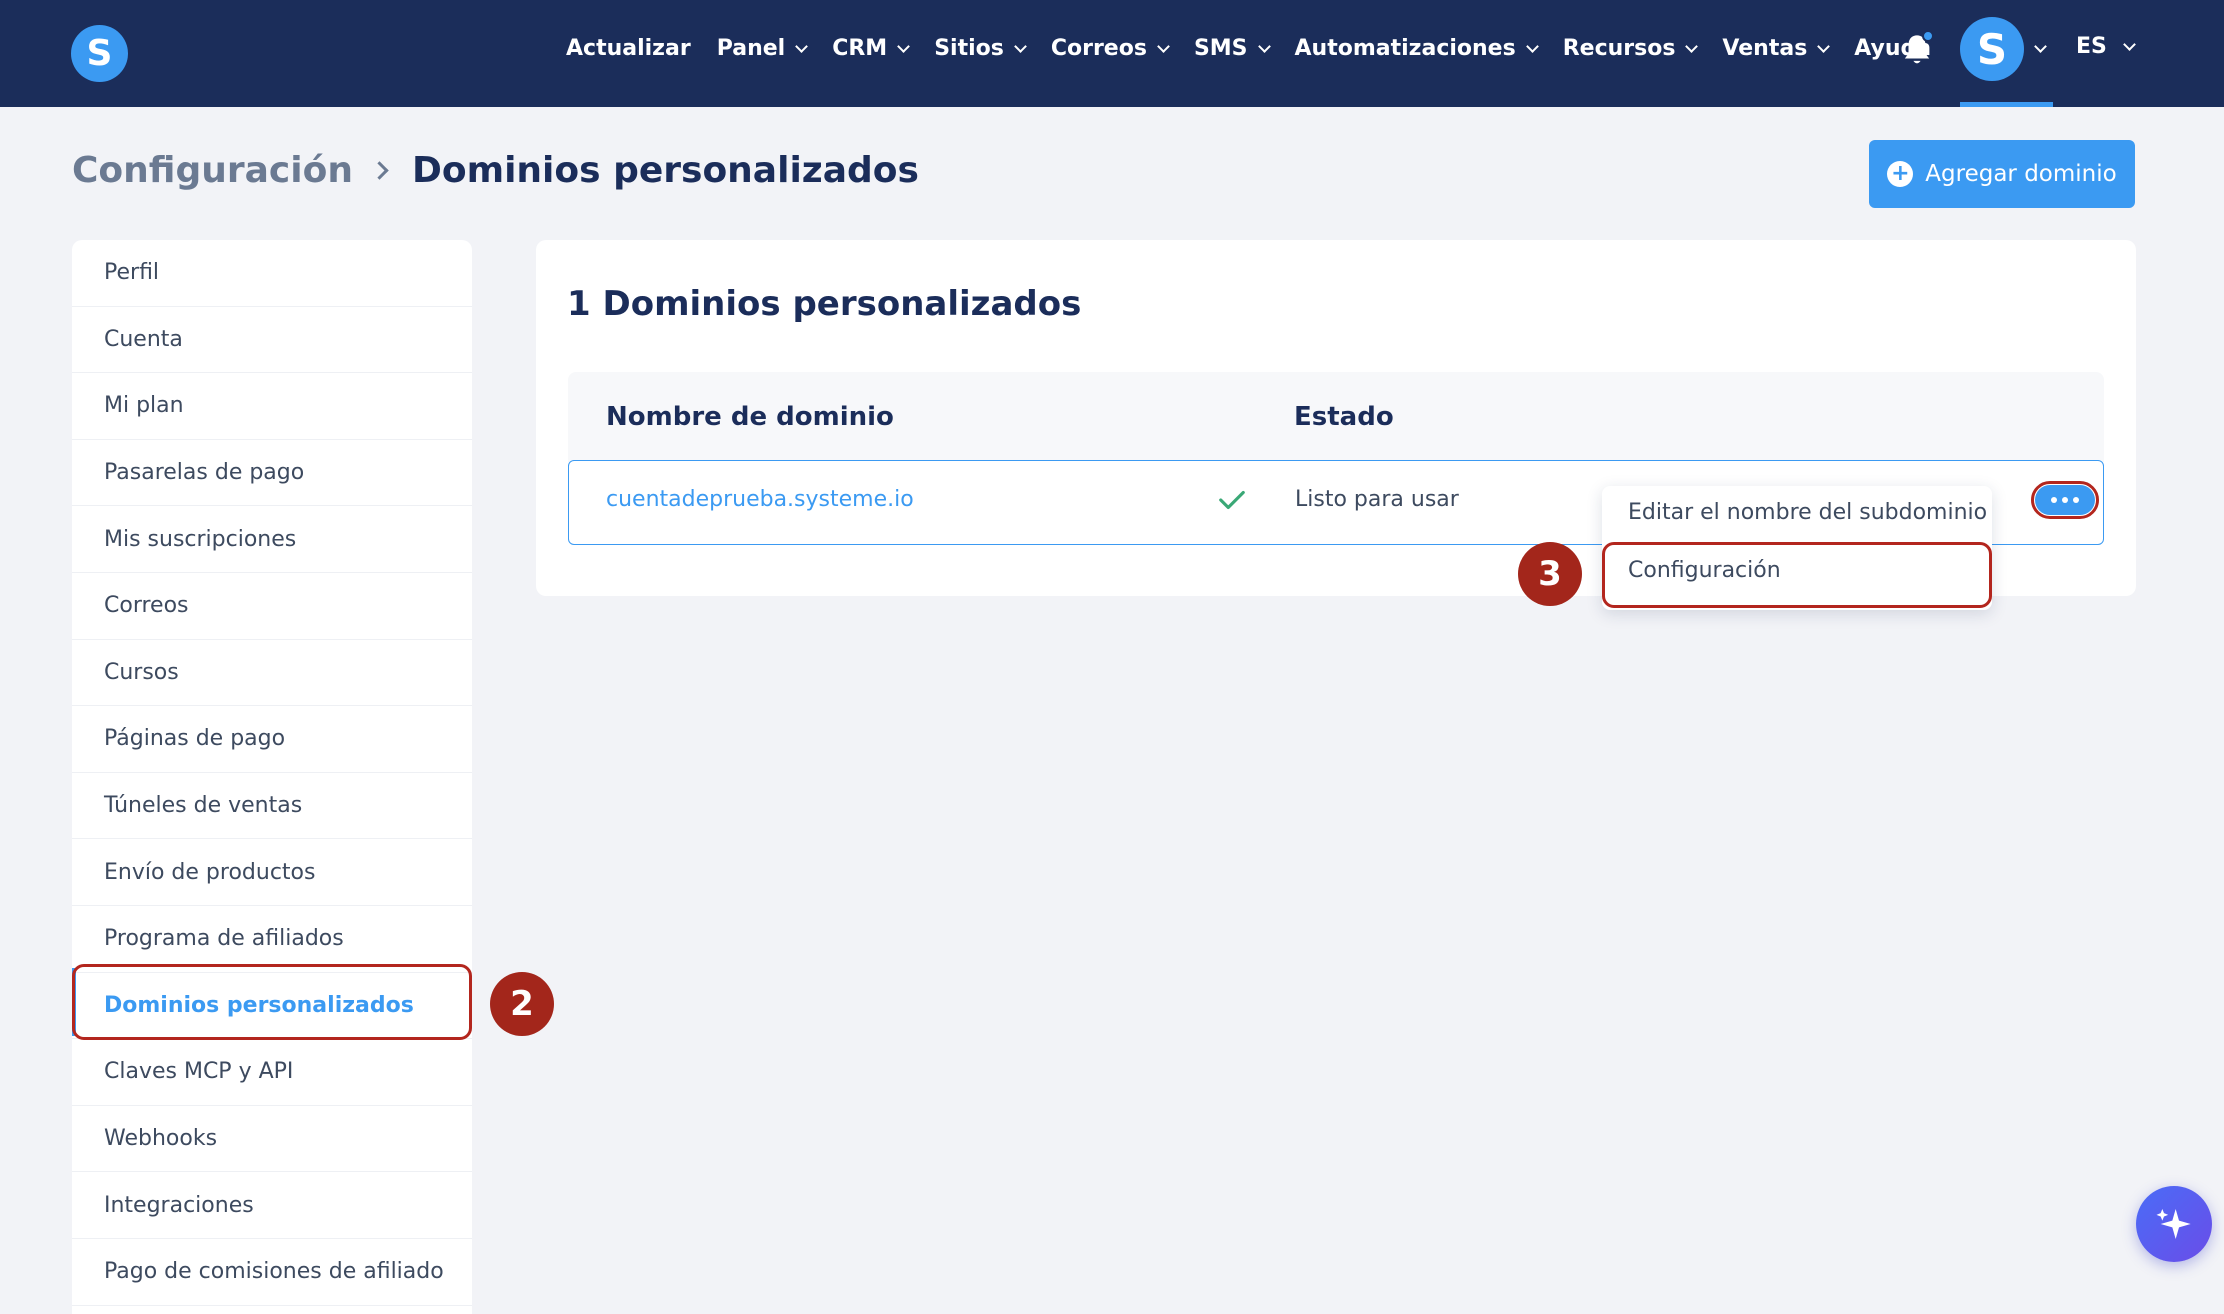  I want to click on step-badge-3: 3, so click(1550, 574).